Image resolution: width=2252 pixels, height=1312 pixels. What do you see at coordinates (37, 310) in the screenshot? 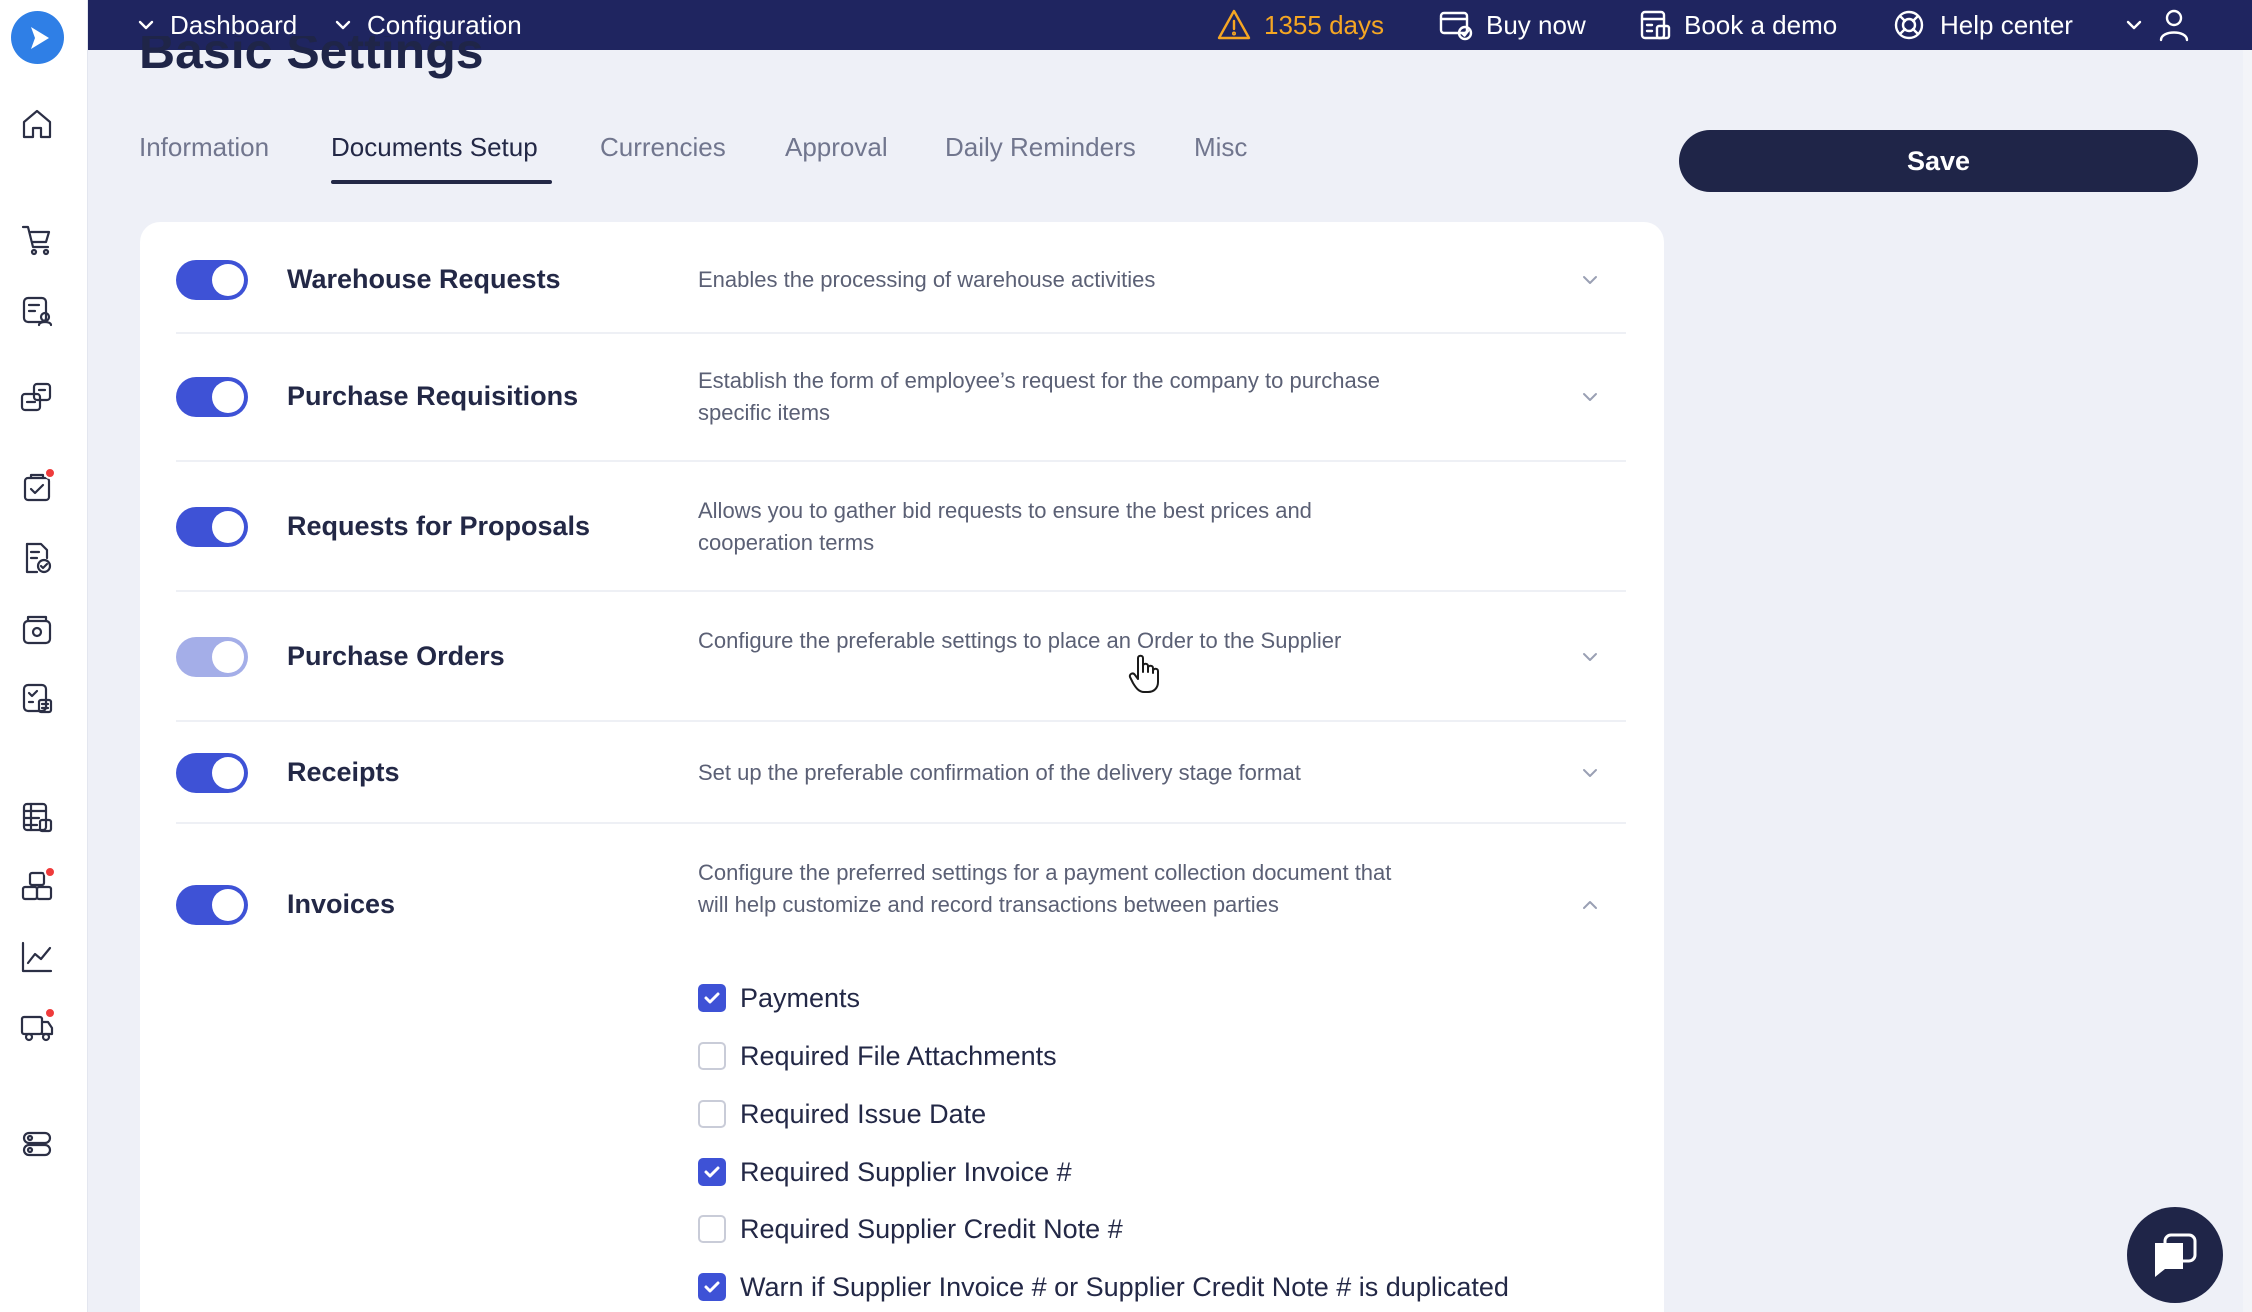
I see `requests-icon` at bounding box center [37, 310].